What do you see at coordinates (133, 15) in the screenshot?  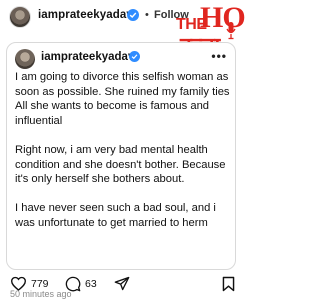 I see `verified-badge-icon` at bounding box center [133, 15].